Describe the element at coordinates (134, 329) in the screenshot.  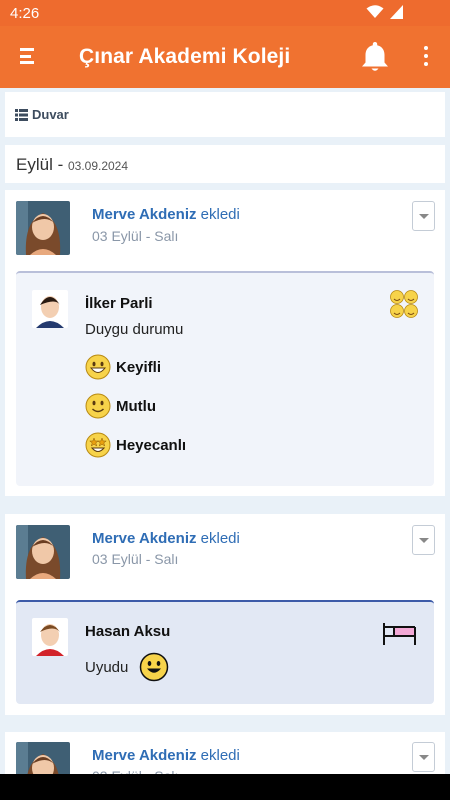
I see `mood-label: Duygu durumu` at that location.